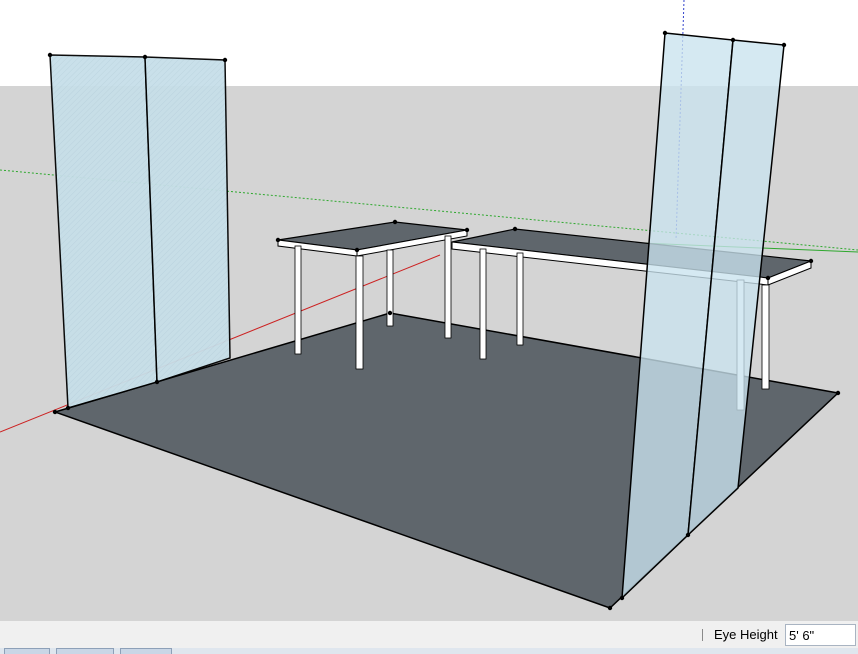 Image resolution: width=858 pixels, height=654 pixels. What do you see at coordinates (429, 651) in the screenshot?
I see `taskbar-strip` at bounding box center [429, 651].